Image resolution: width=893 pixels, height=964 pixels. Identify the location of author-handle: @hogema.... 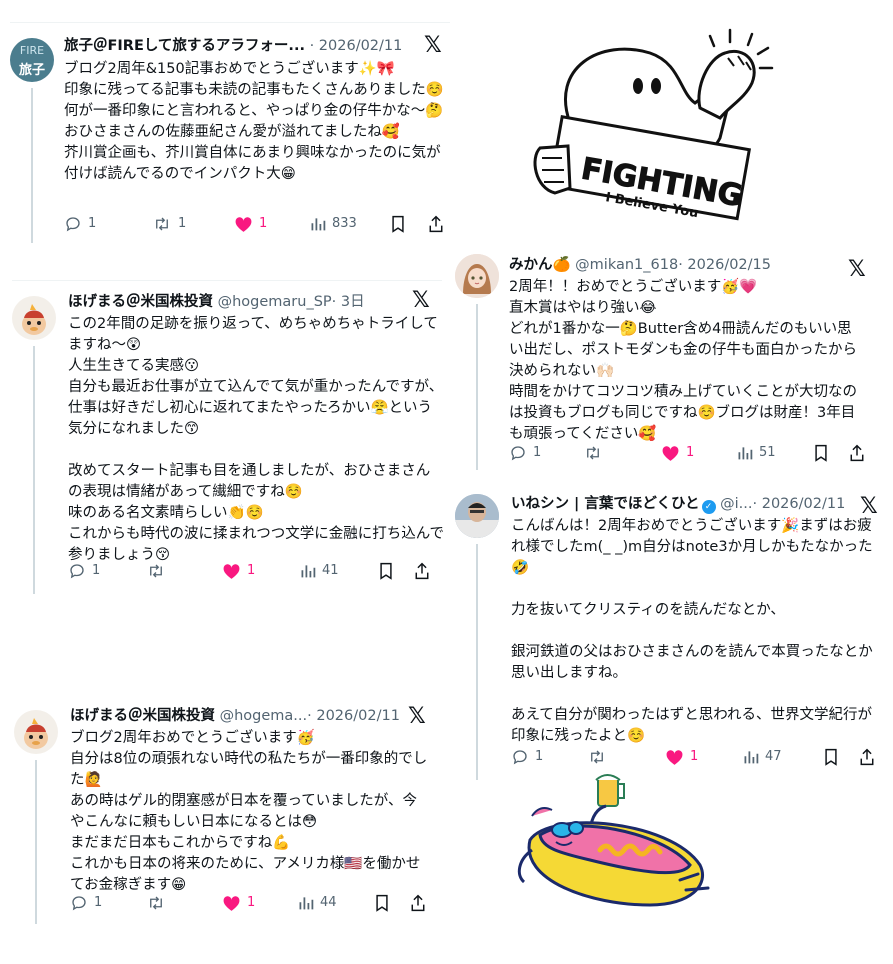
(264, 716).